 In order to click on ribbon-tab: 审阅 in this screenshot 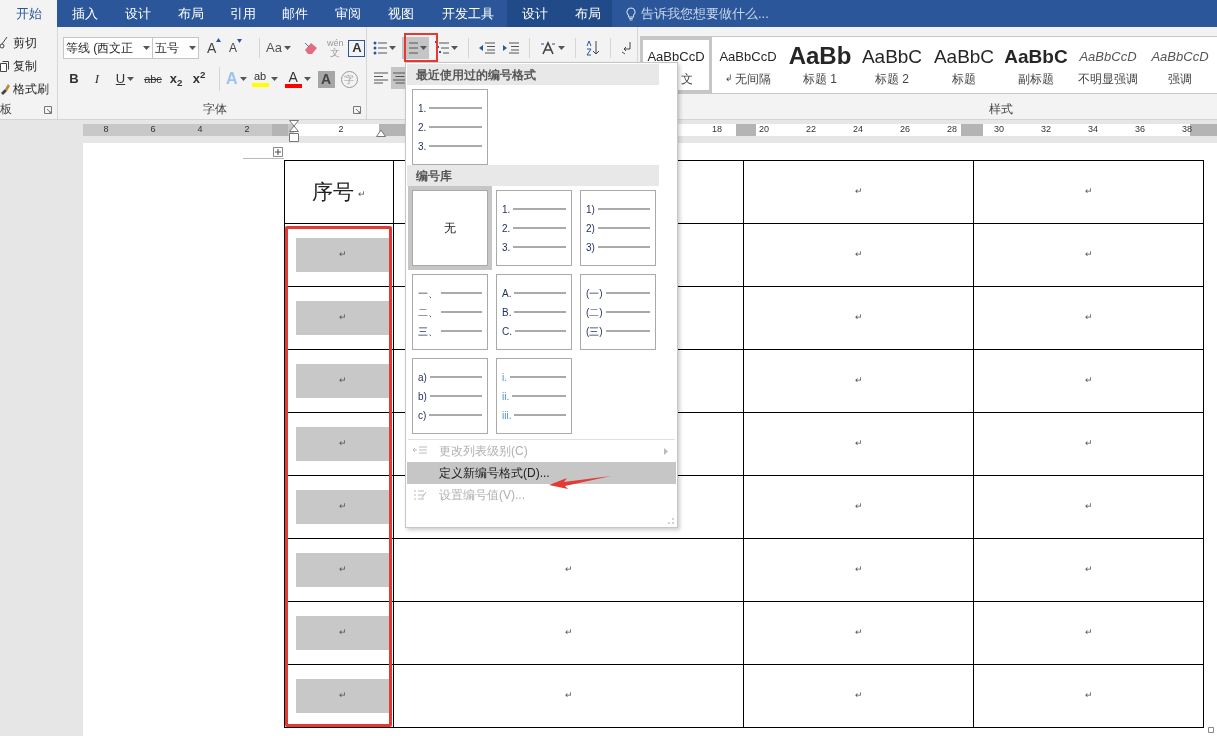, I will do `click(347, 13)`.